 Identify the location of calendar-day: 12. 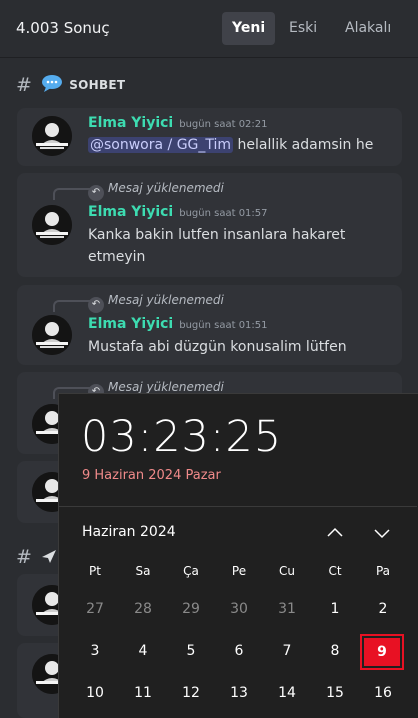
(191, 693).